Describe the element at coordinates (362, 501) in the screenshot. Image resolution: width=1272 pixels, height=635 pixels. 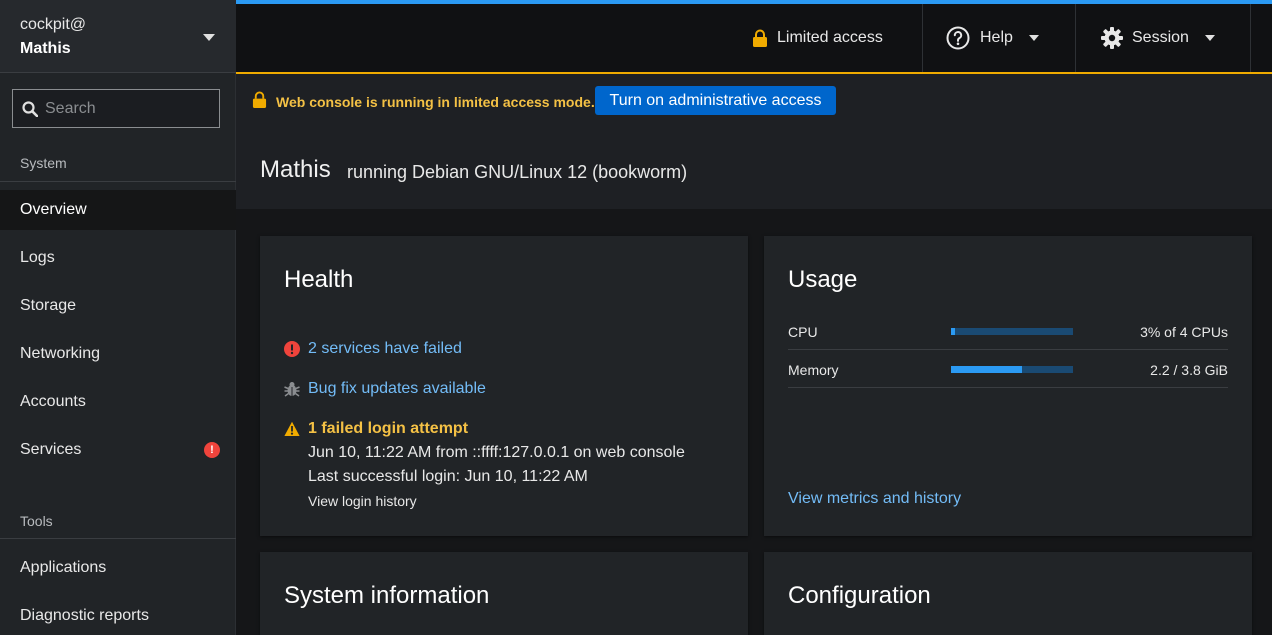
I see `view-login-history-link: View login history` at that location.